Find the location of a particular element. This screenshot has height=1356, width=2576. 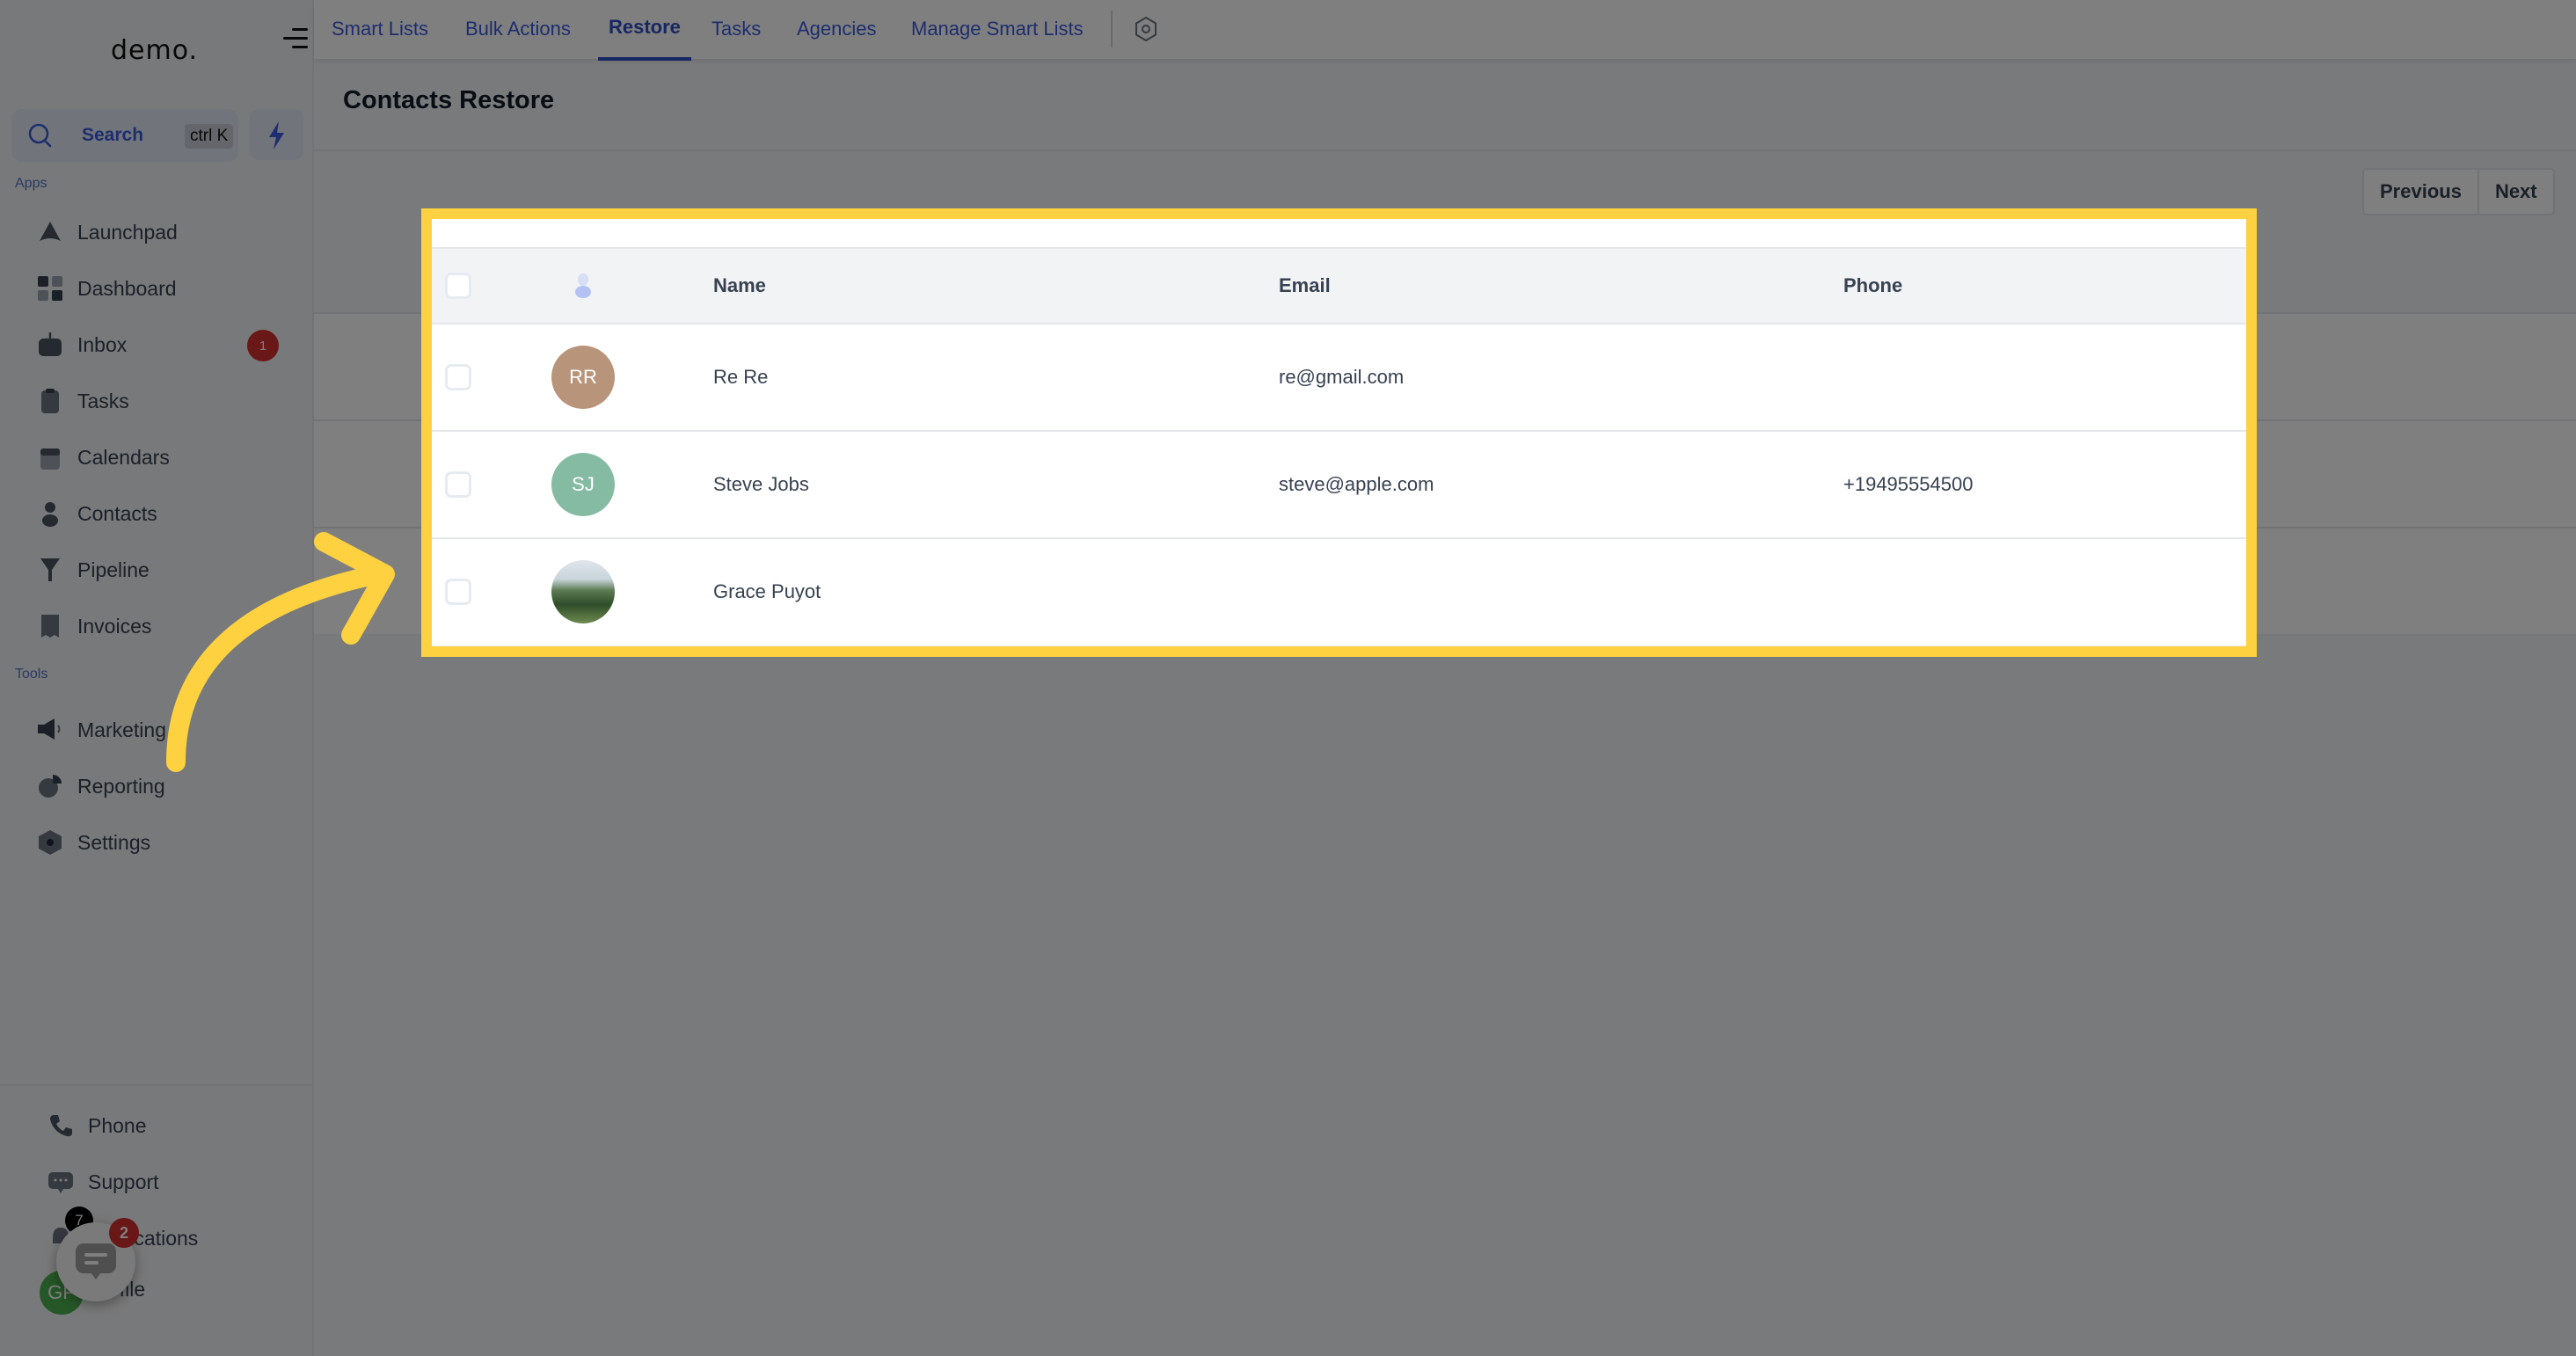

contact-email: re@gmail.com is located at coordinates (1342, 377).